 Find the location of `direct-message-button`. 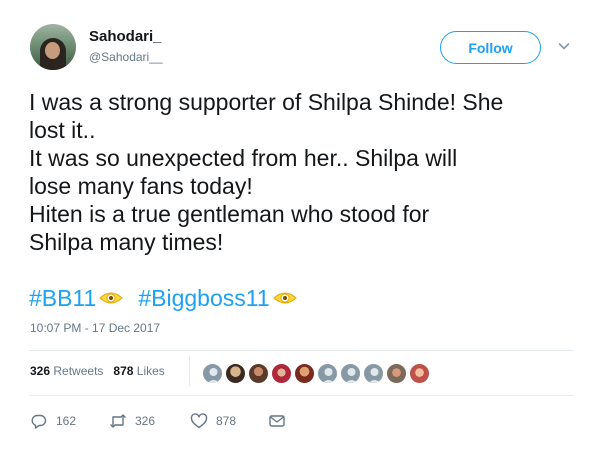

direct-message-button is located at coordinates (277, 421).